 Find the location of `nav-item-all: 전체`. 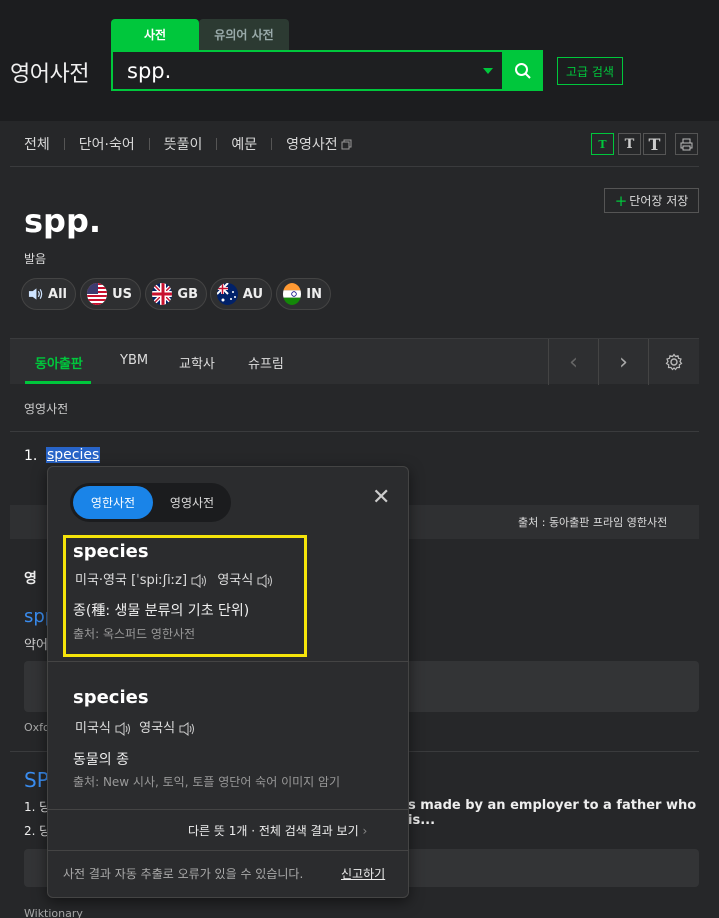

nav-item-all: 전체 is located at coordinates (37, 144).